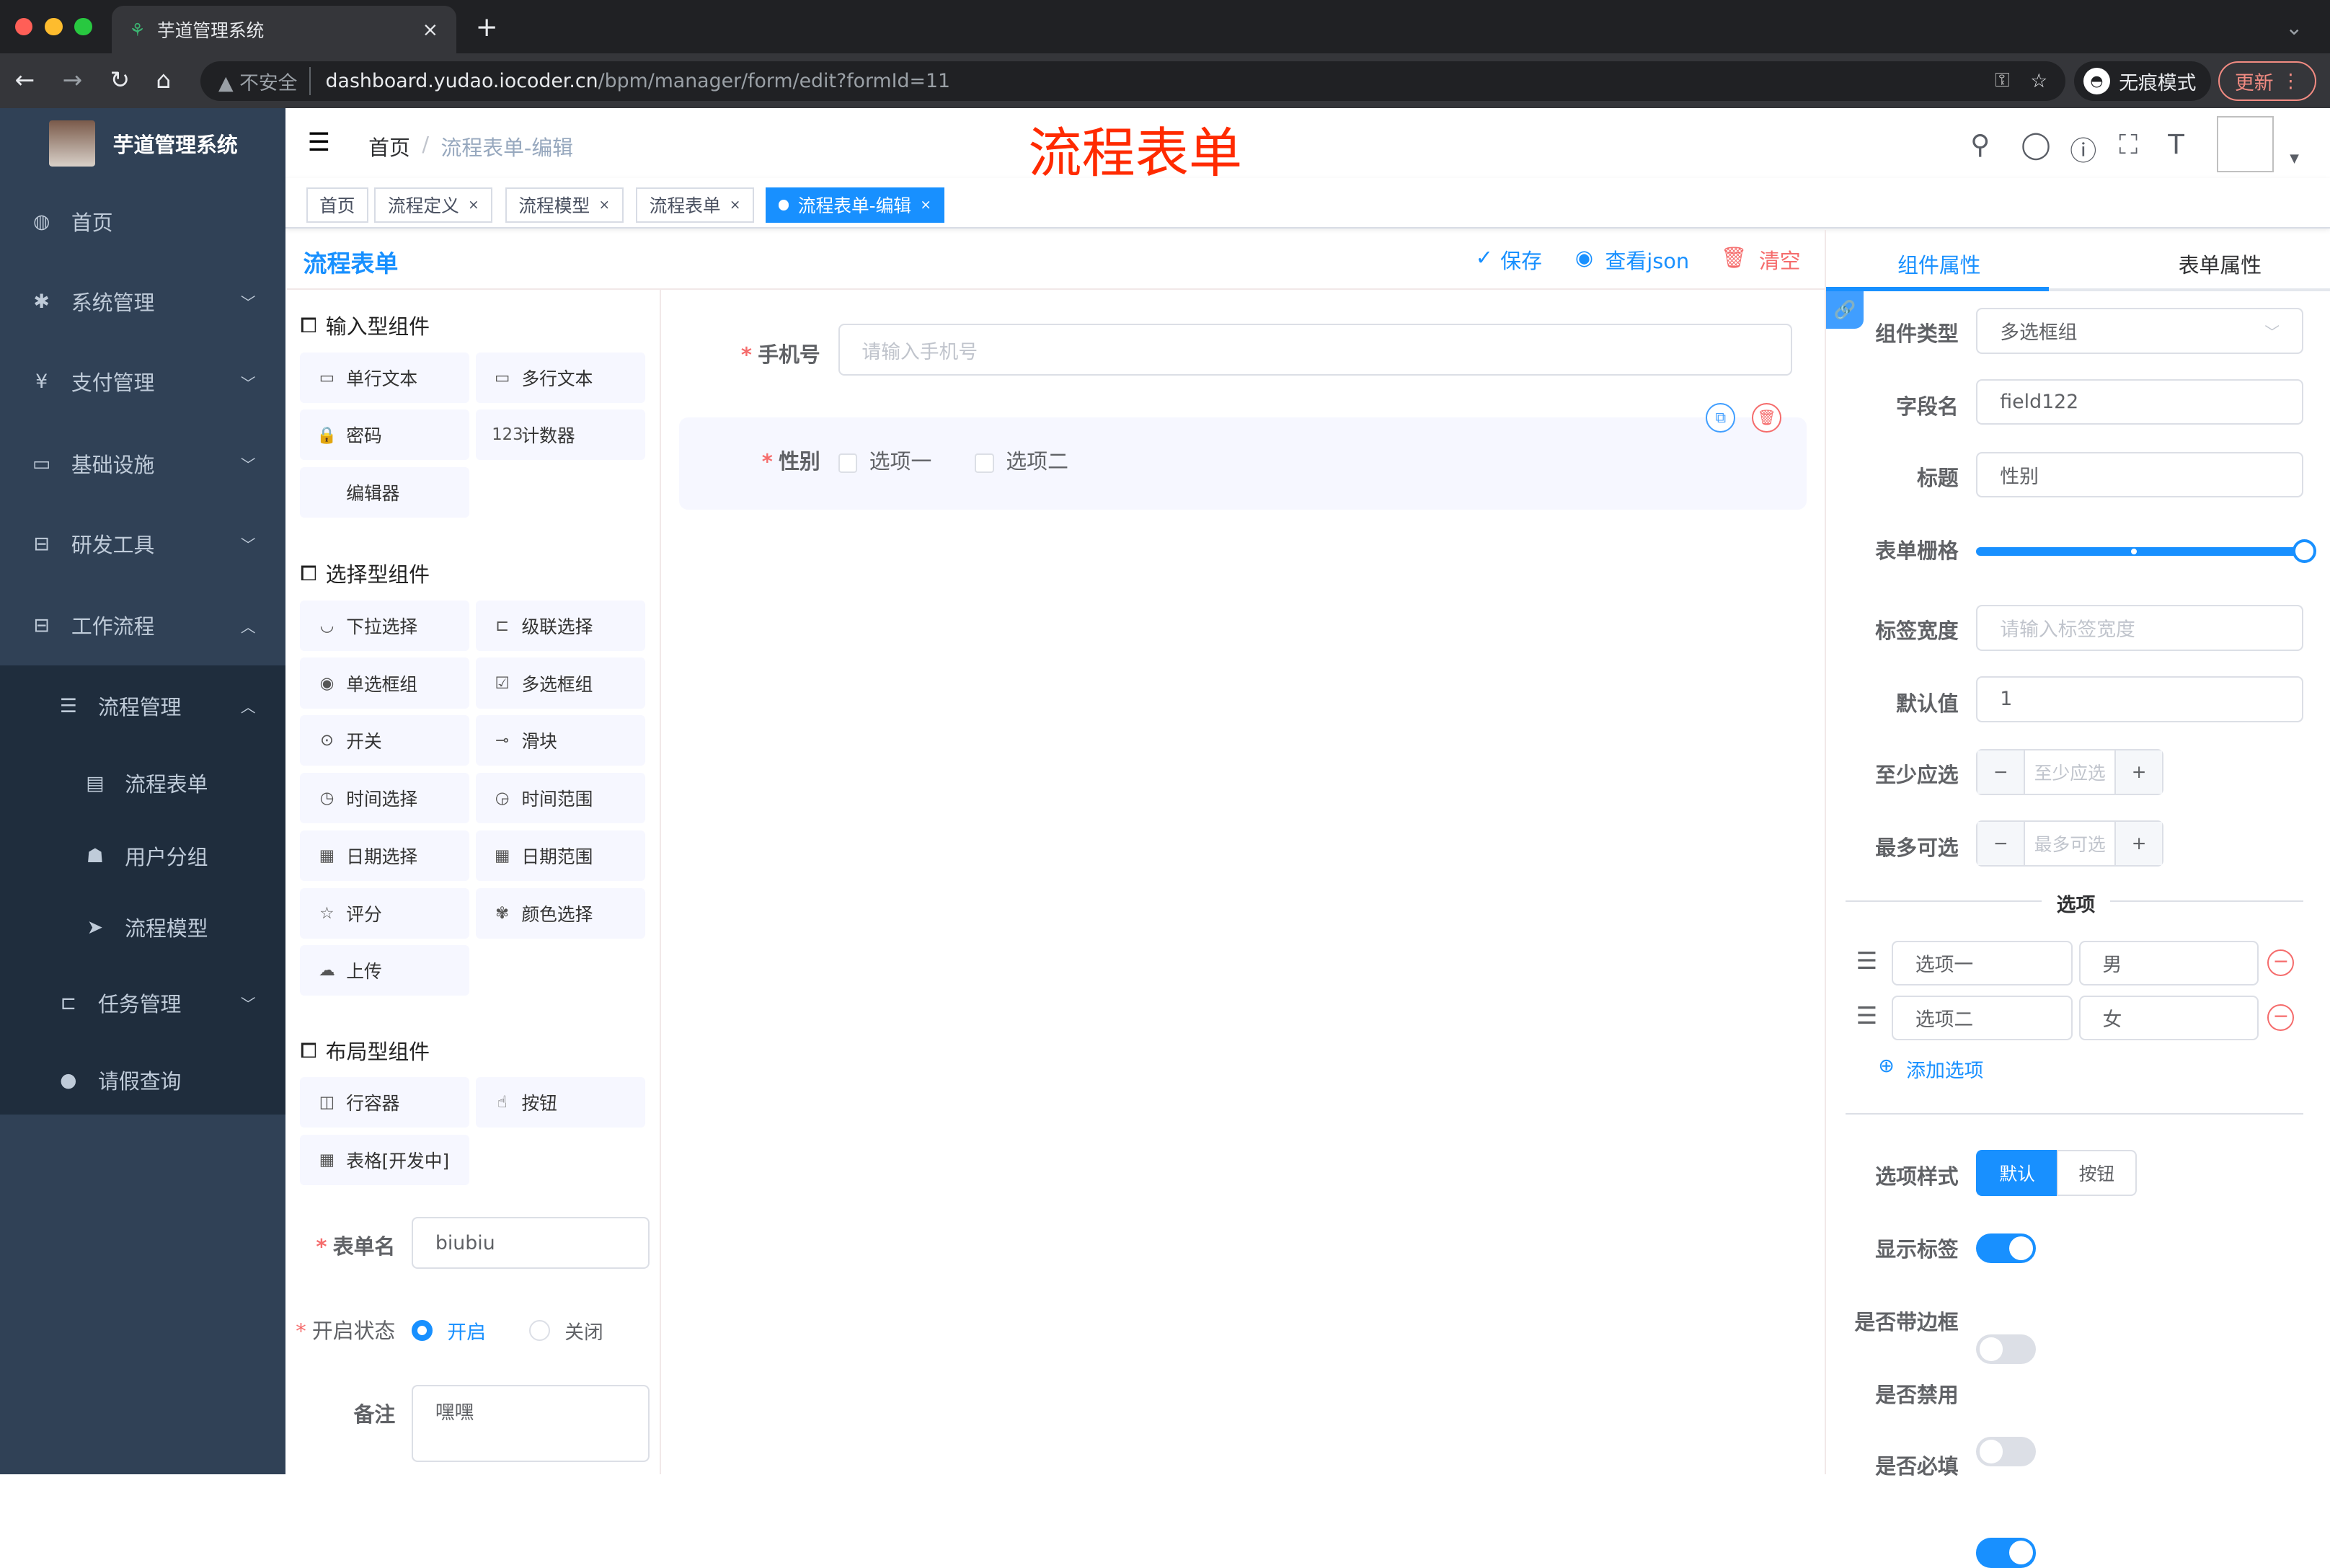 The image size is (2330, 1568). Describe the element at coordinates (1980, 144) in the screenshot. I see `search-icon: ⚲` at that location.